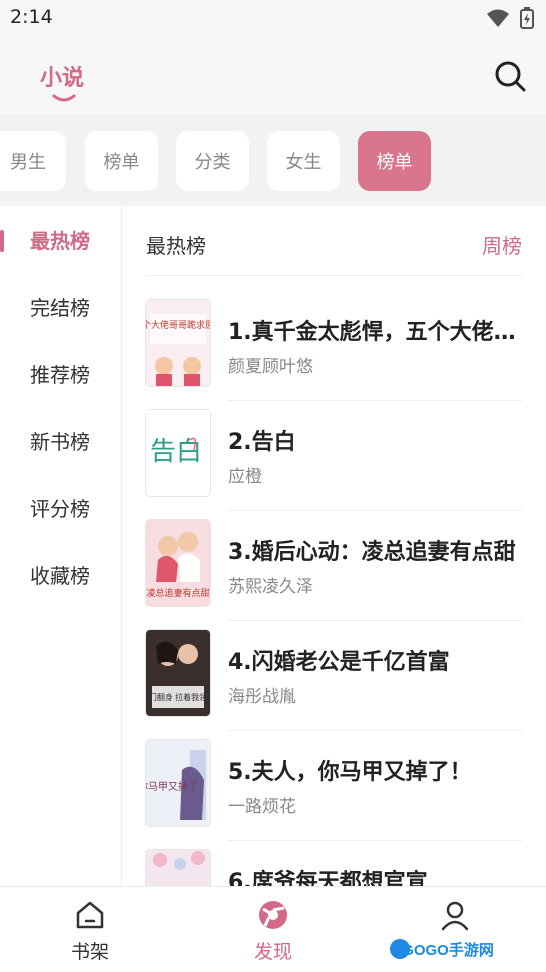 The width and height of the screenshot is (546, 972). Describe the element at coordinates (178, 563) in the screenshot. I see `book-cover: 凌总追妻有点甜` at that location.